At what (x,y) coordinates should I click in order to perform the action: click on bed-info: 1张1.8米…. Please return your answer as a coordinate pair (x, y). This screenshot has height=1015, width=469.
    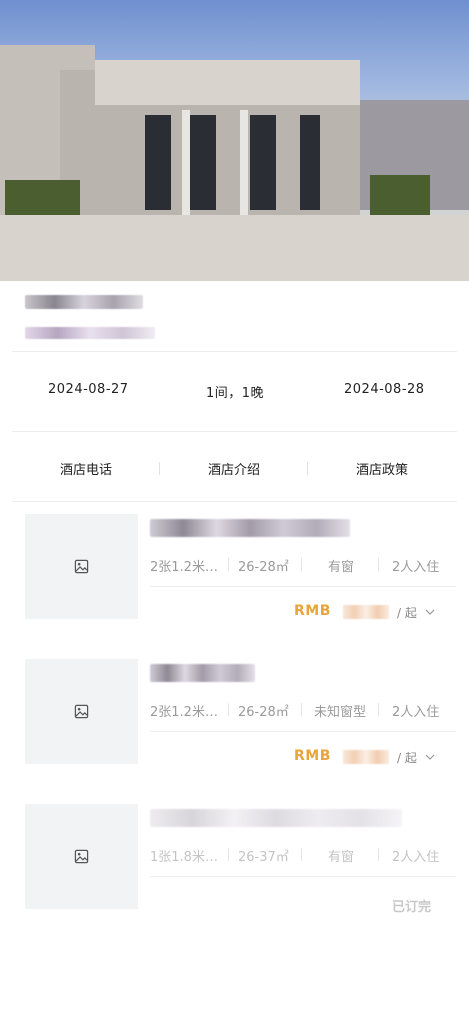
    Looking at the image, I should click on (184, 857).